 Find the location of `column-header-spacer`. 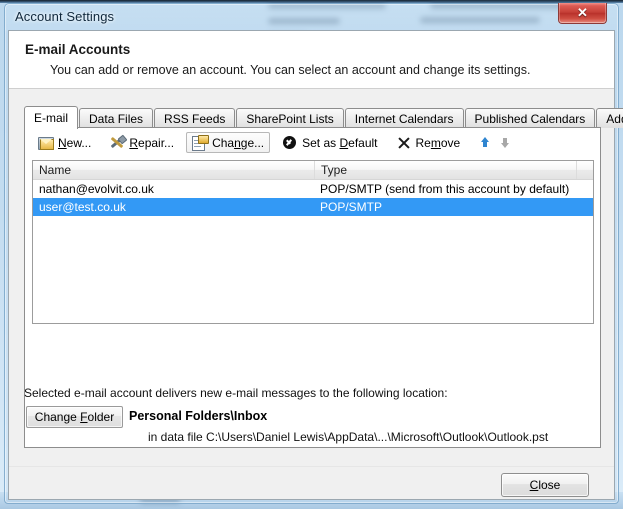

column-header-spacer is located at coordinates (585, 170).